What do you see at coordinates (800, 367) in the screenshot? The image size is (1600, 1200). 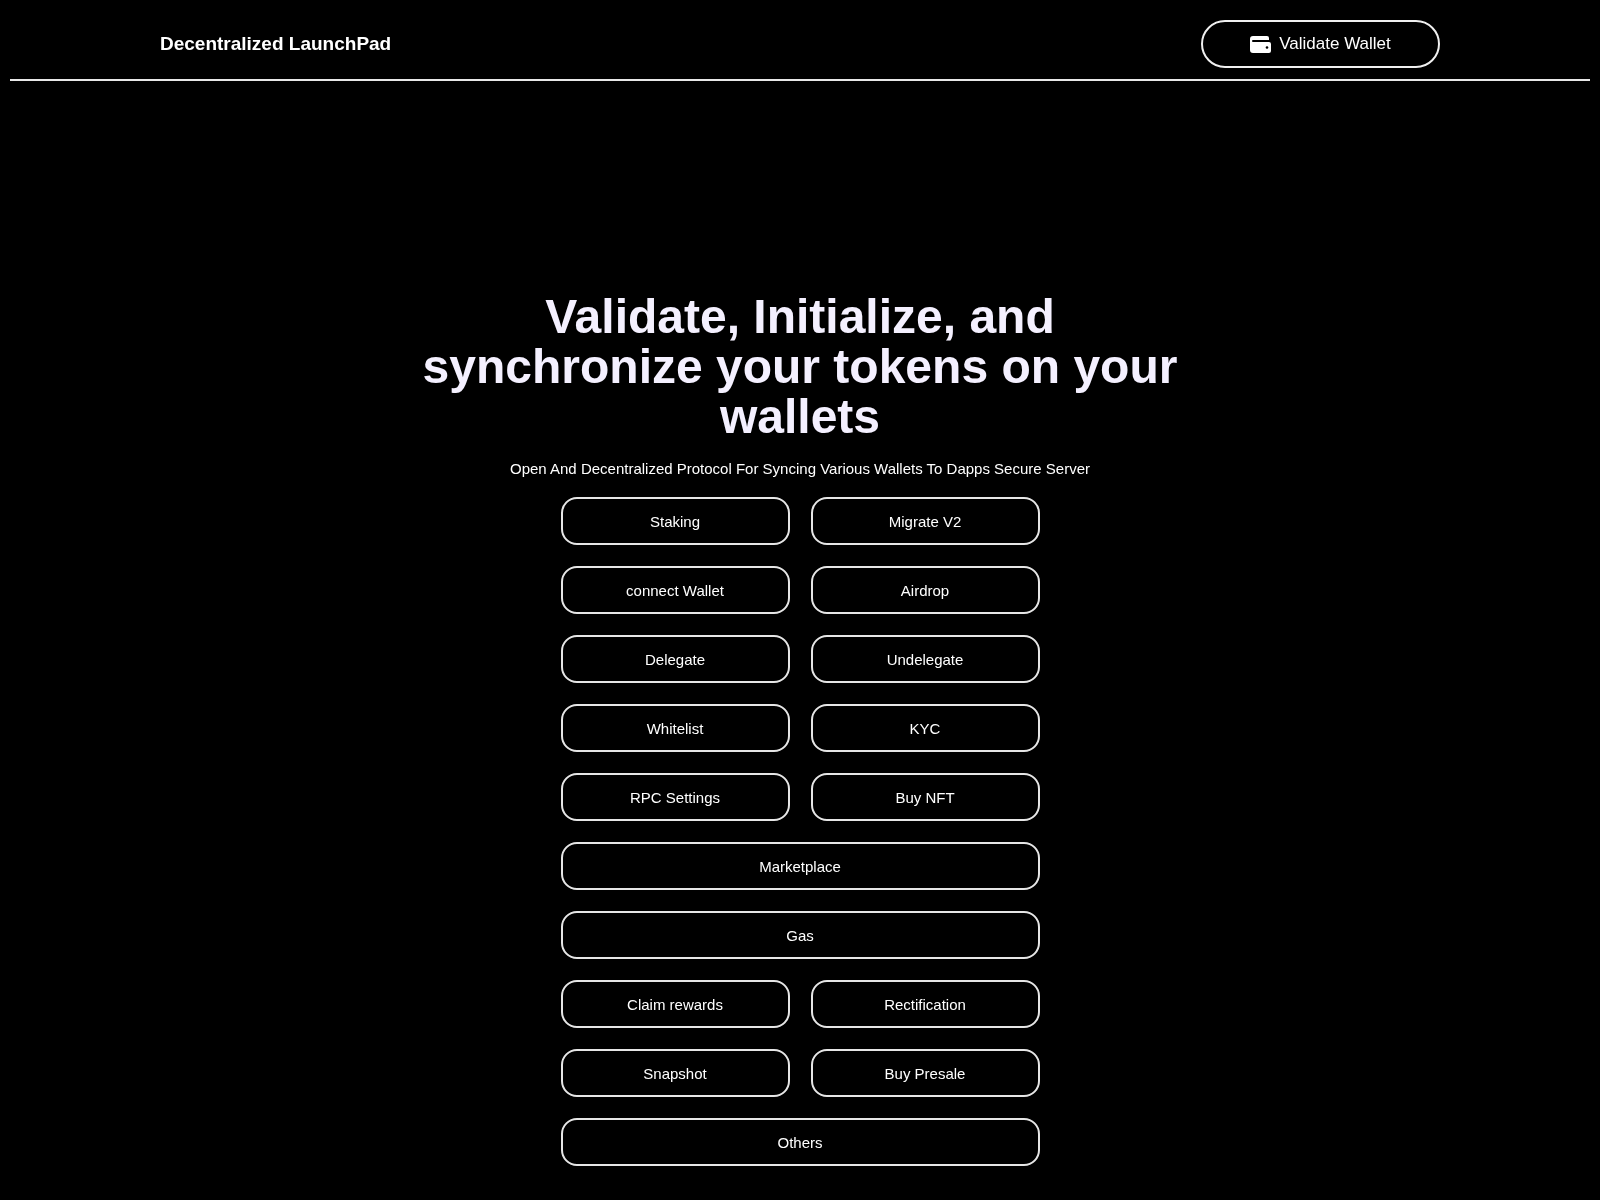 I see `hero-heading: Validate, Initialize, and synchronize your tokens on your wallets` at bounding box center [800, 367].